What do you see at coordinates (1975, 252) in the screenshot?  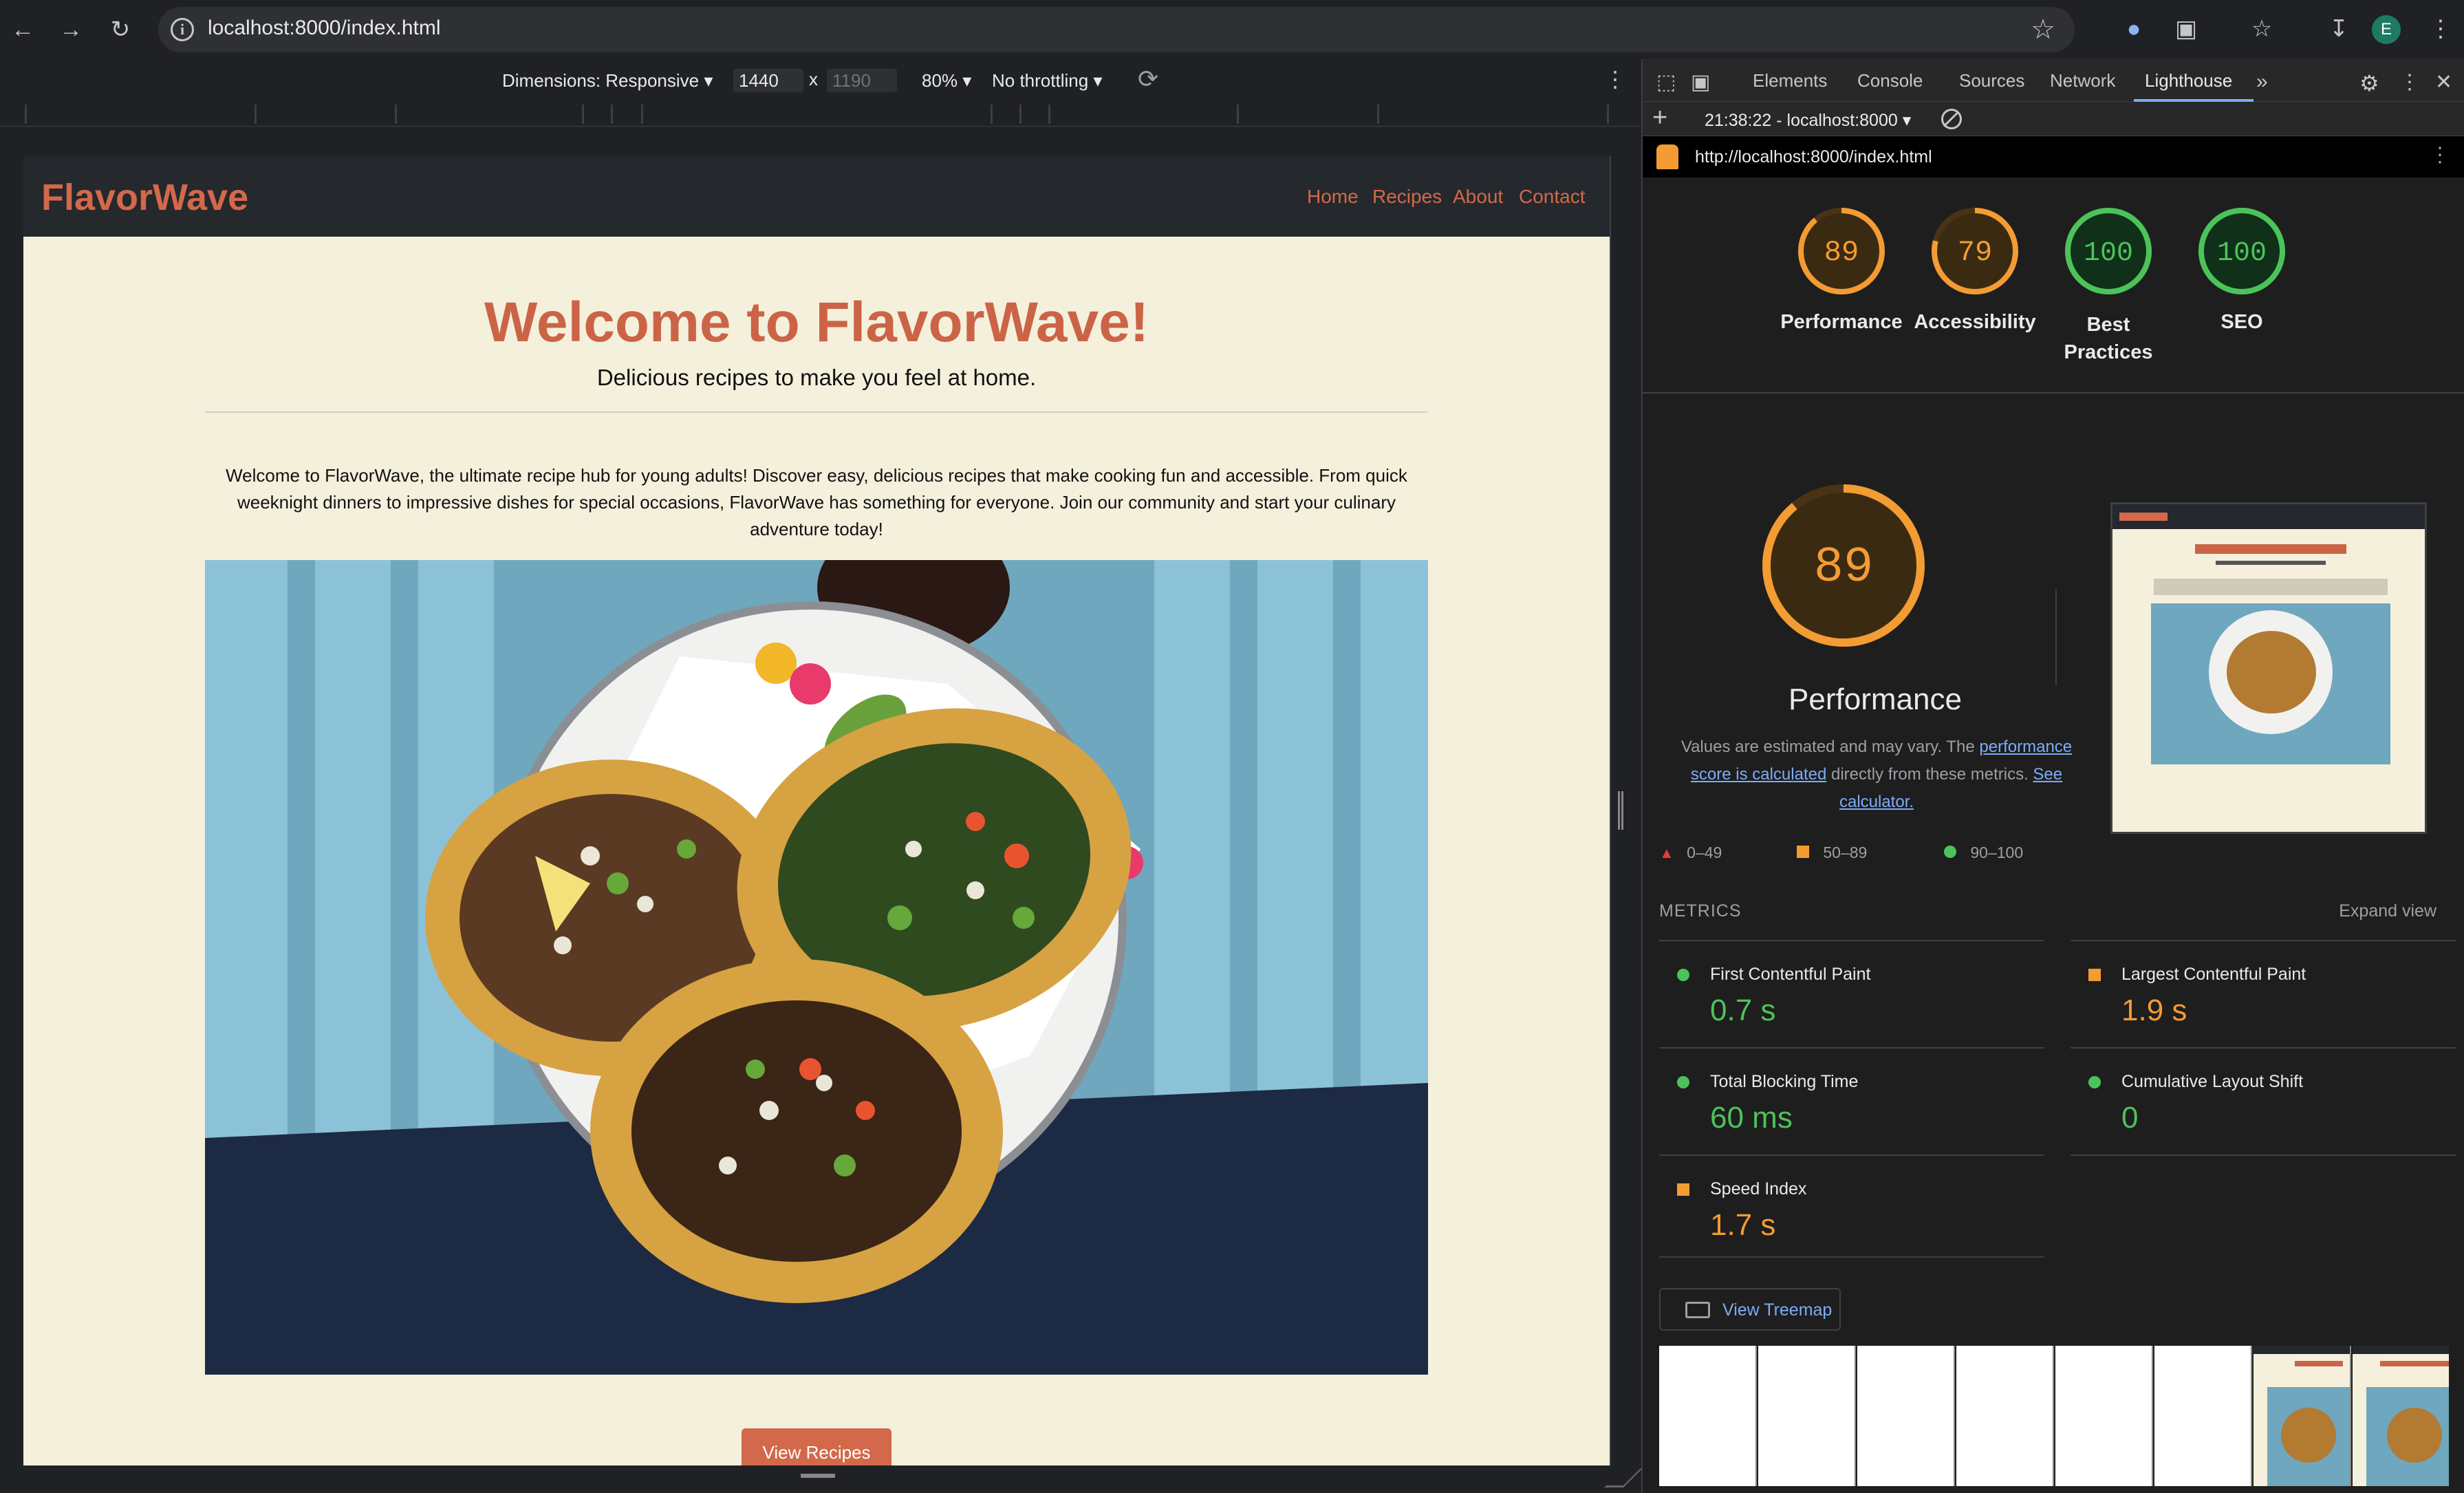 I see `gauge-accessibility: 79` at bounding box center [1975, 252].